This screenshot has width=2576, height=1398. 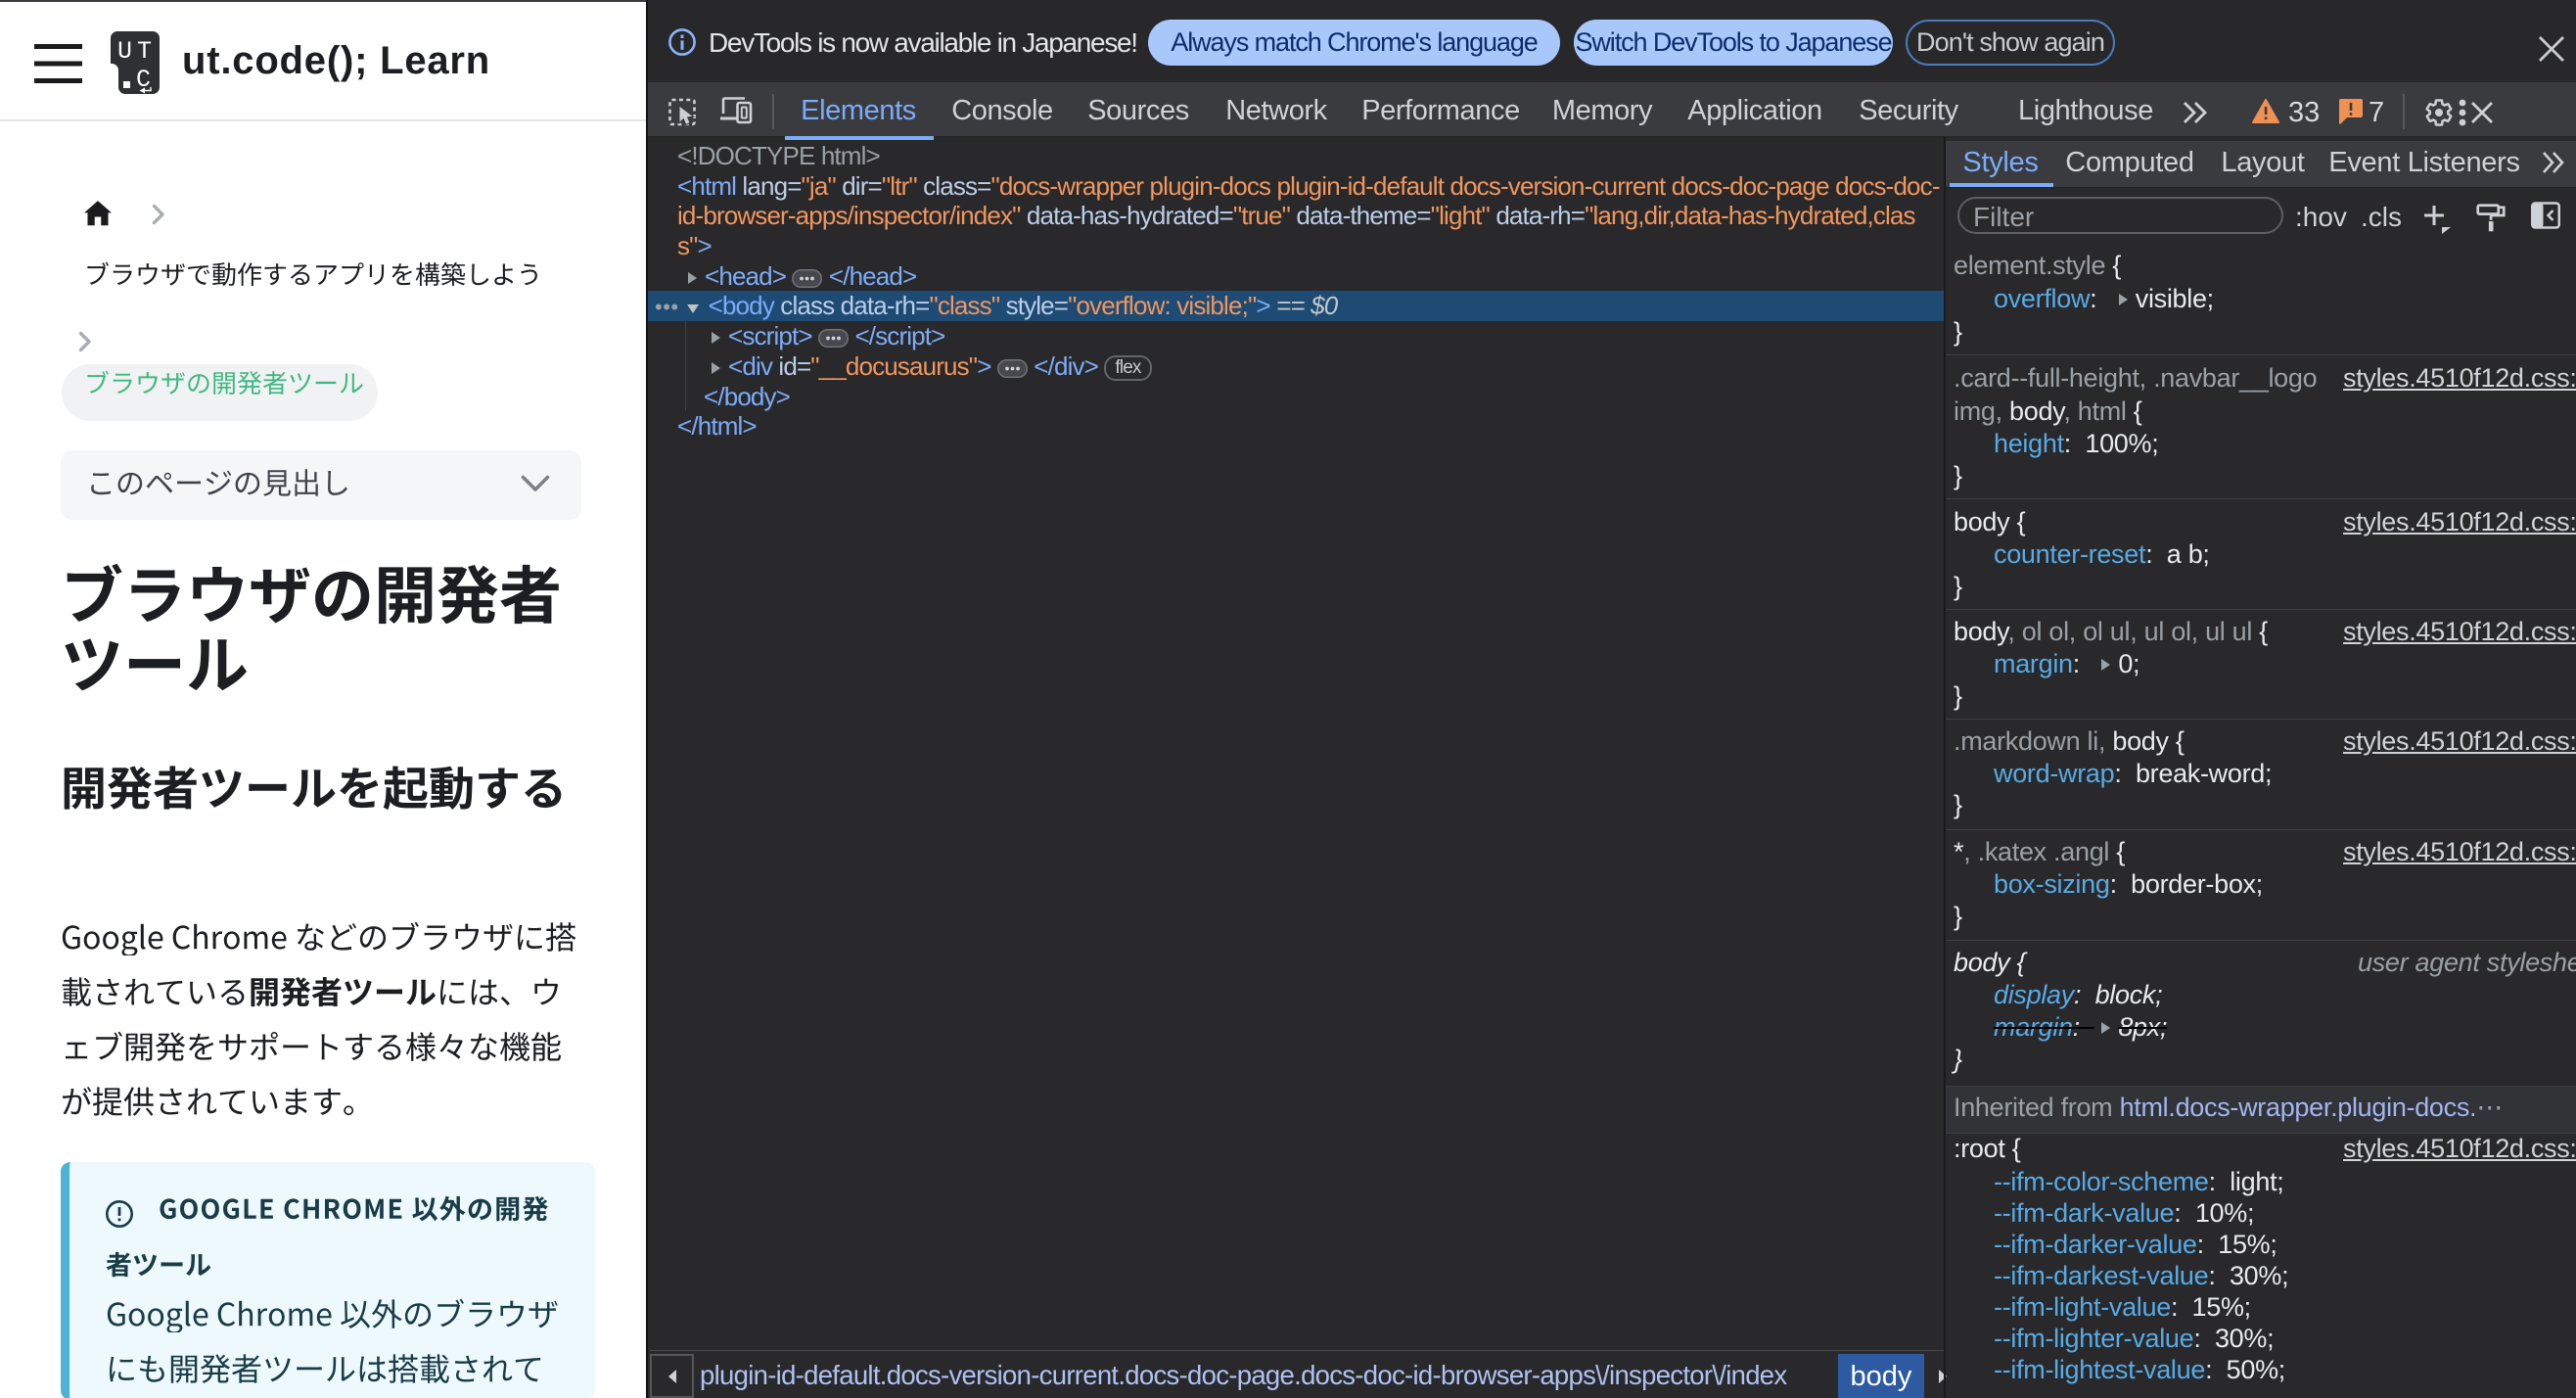 What do you see at coordinates (125, 51) in the screenshot?
I see `svg-text: U` at bounding box center [125, 51].